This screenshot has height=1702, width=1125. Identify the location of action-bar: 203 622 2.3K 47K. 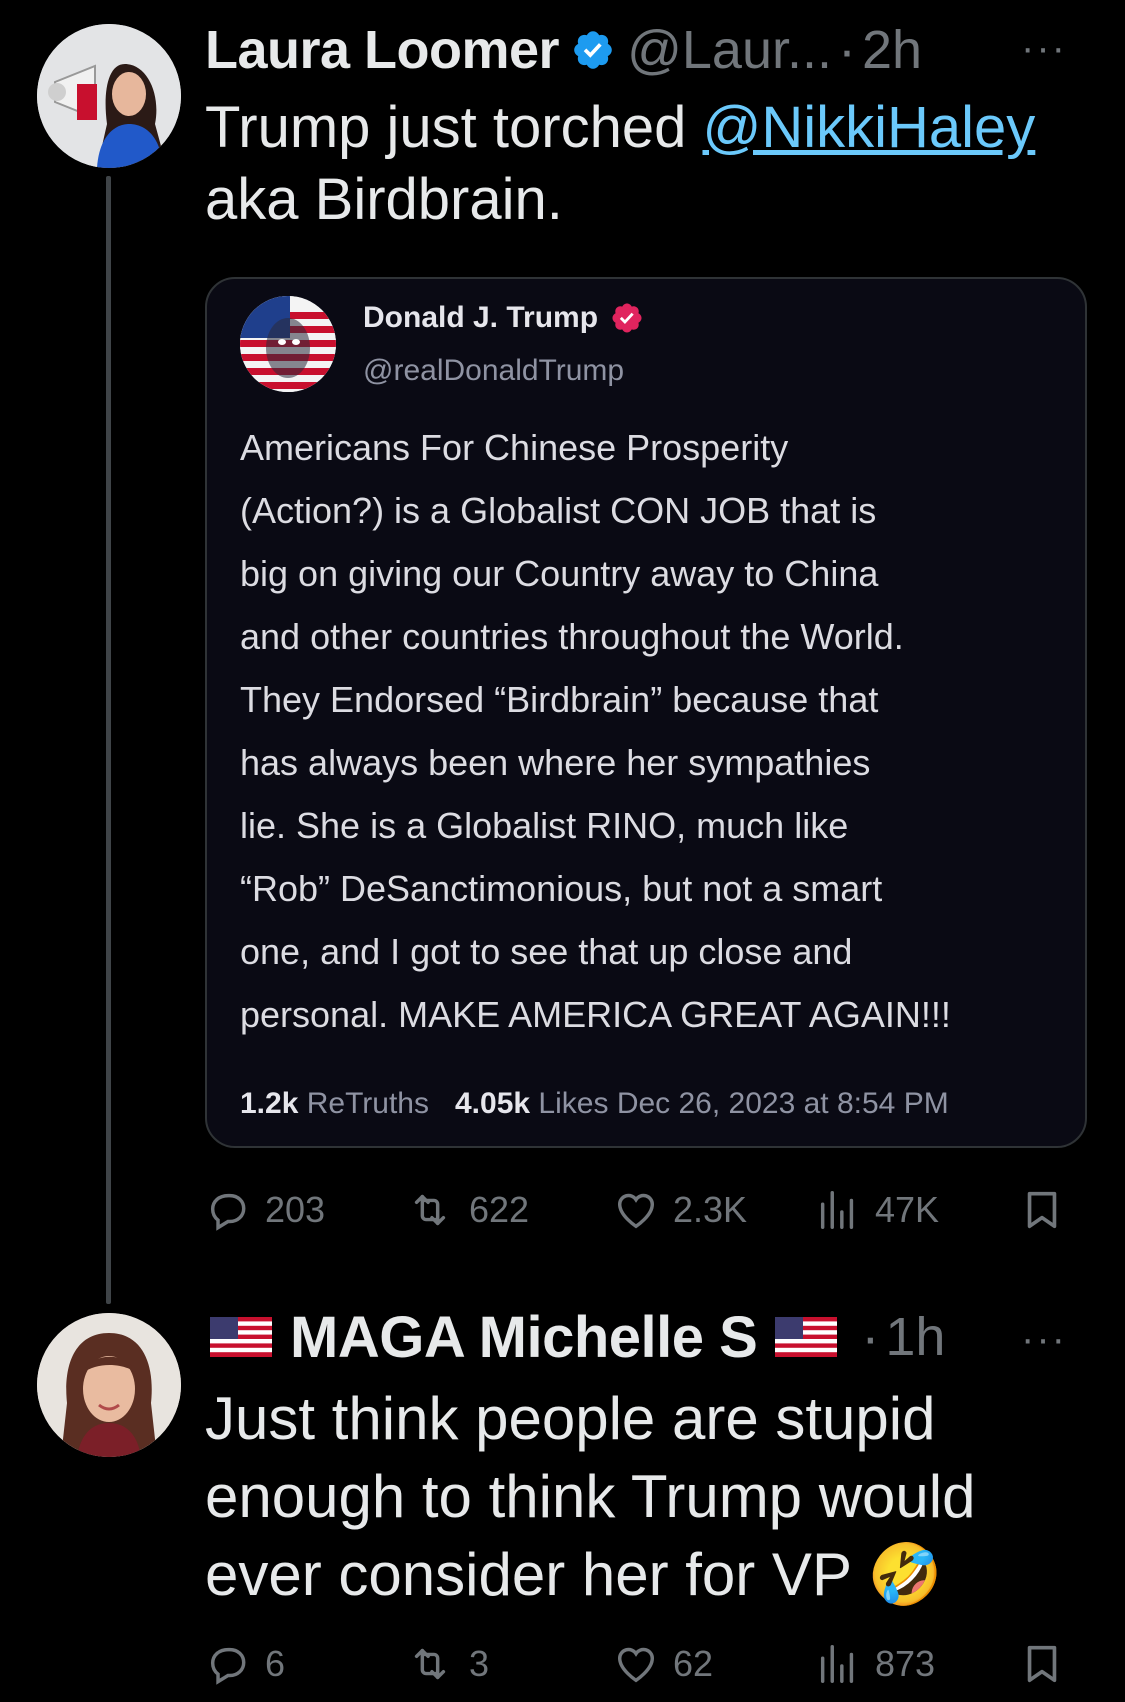
(640, 1210).